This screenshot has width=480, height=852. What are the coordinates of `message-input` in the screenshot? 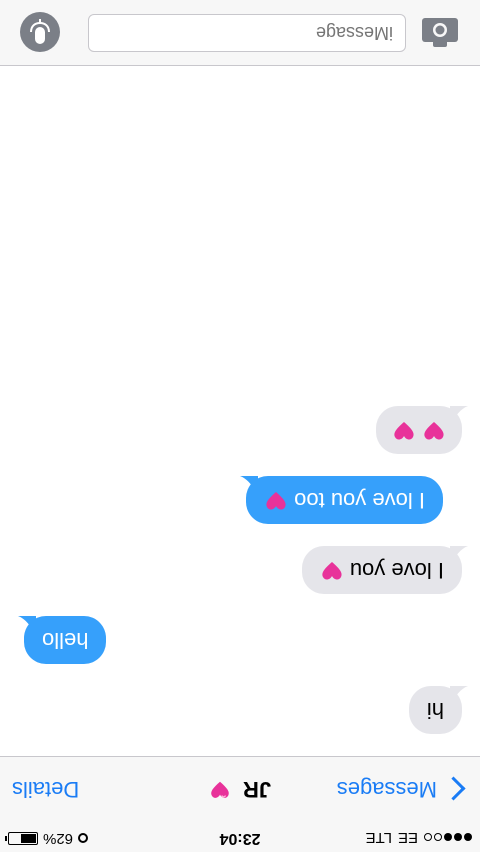 It's located at (247, 33).